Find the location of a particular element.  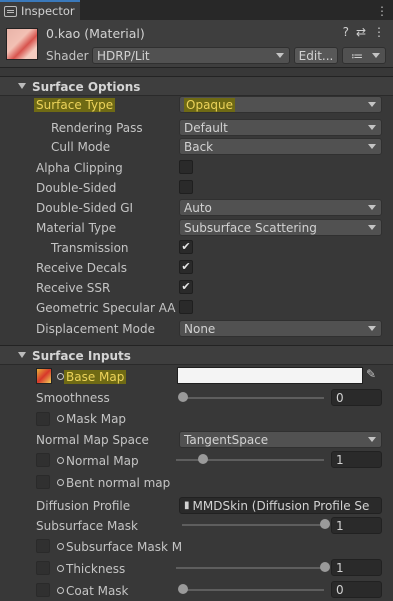

cull-mode-value: Back is located at coordinates (199, 146).